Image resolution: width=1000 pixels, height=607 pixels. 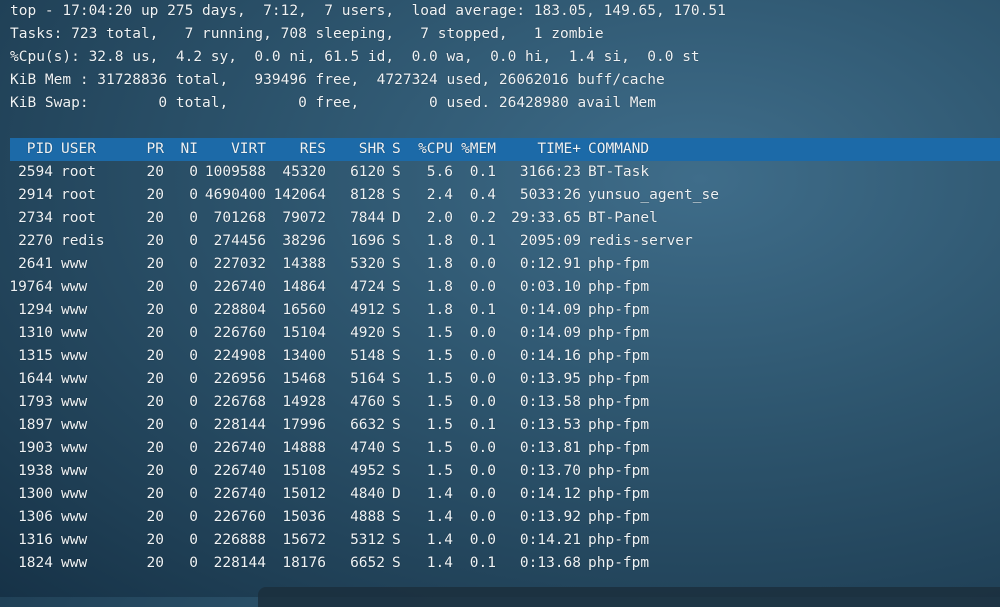 What do you see at coordinates (312, 149) in the screenshot?
I see `header-res: RES` at bounding box center [312, 149].